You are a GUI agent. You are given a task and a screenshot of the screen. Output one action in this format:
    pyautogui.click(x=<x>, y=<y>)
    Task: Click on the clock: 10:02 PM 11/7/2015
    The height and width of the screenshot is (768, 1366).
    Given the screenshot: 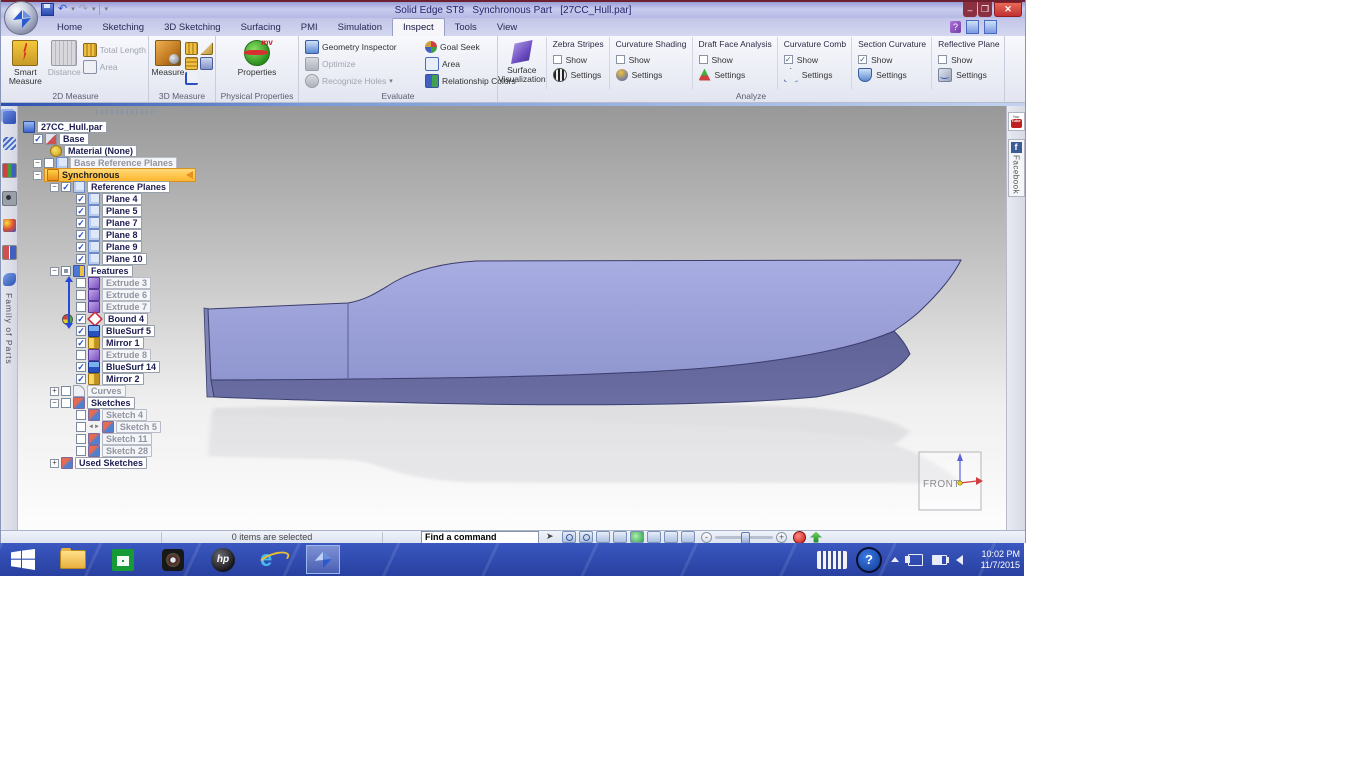 What is the action you would take?
    pyautogui.click(x=997, y=560)
    